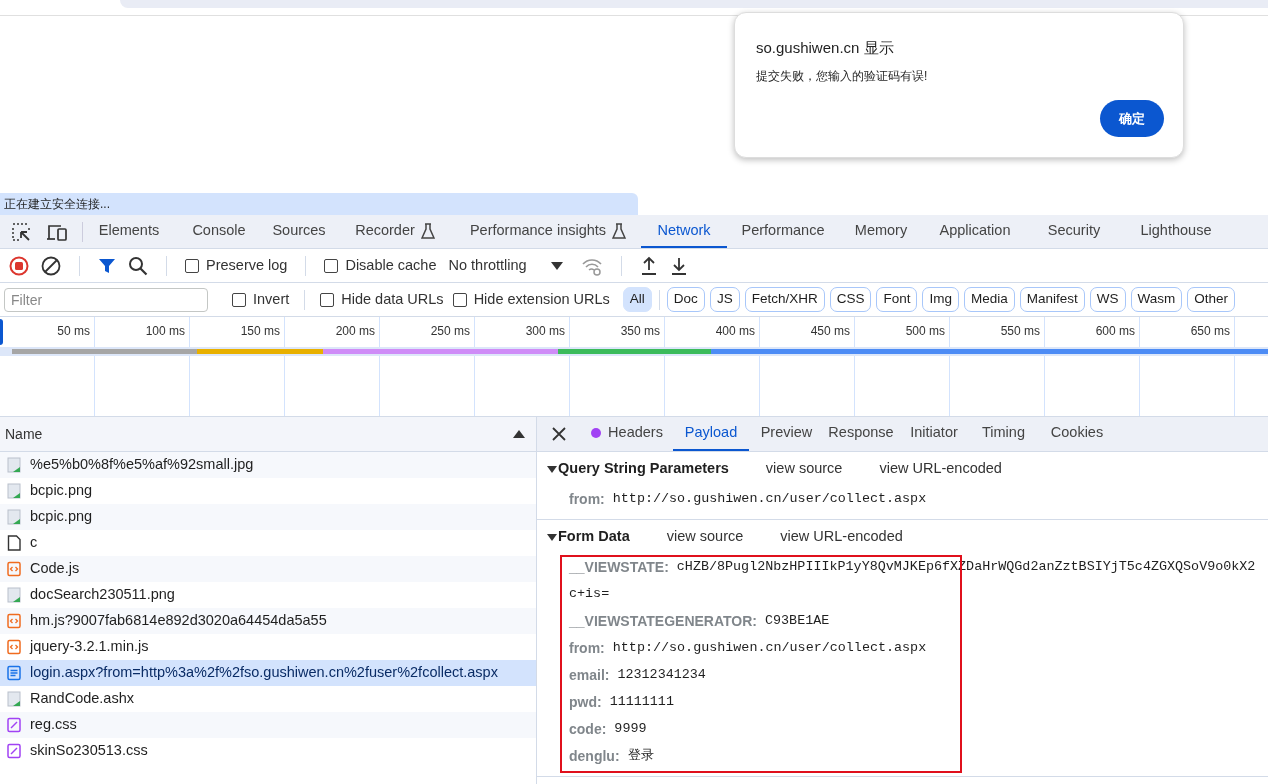 This screenshot has width=1268, height=784. I want to click on detail-tab: Response, so click(861, 434).